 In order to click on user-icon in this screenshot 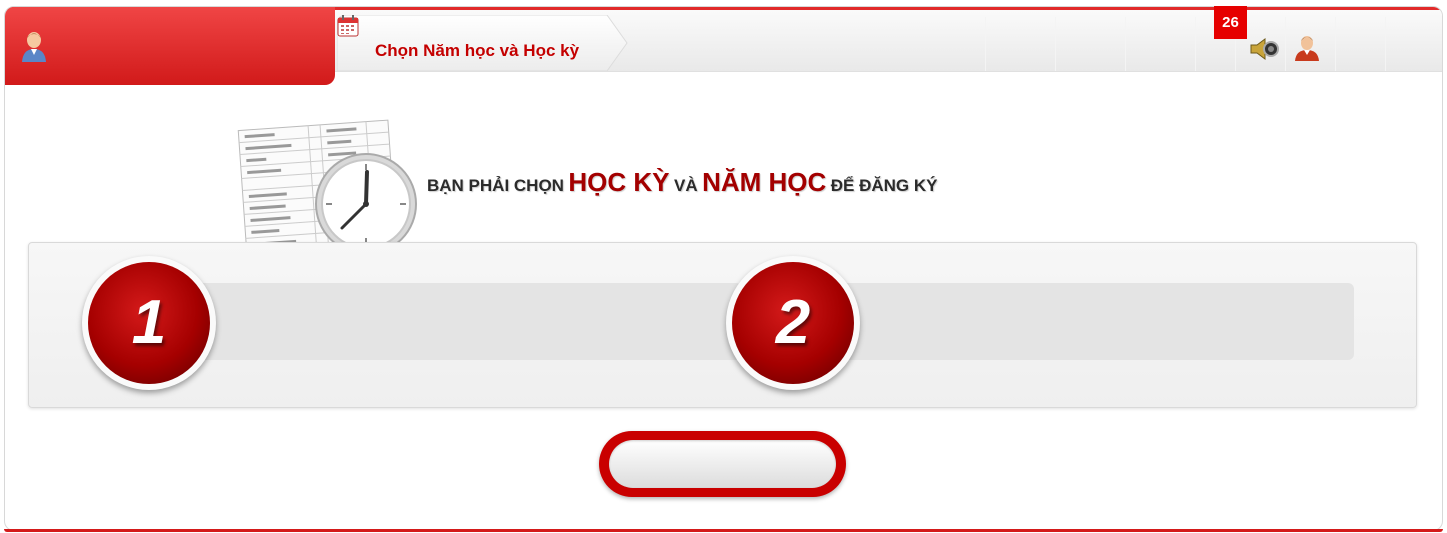, I will do `click(34, 47)`.